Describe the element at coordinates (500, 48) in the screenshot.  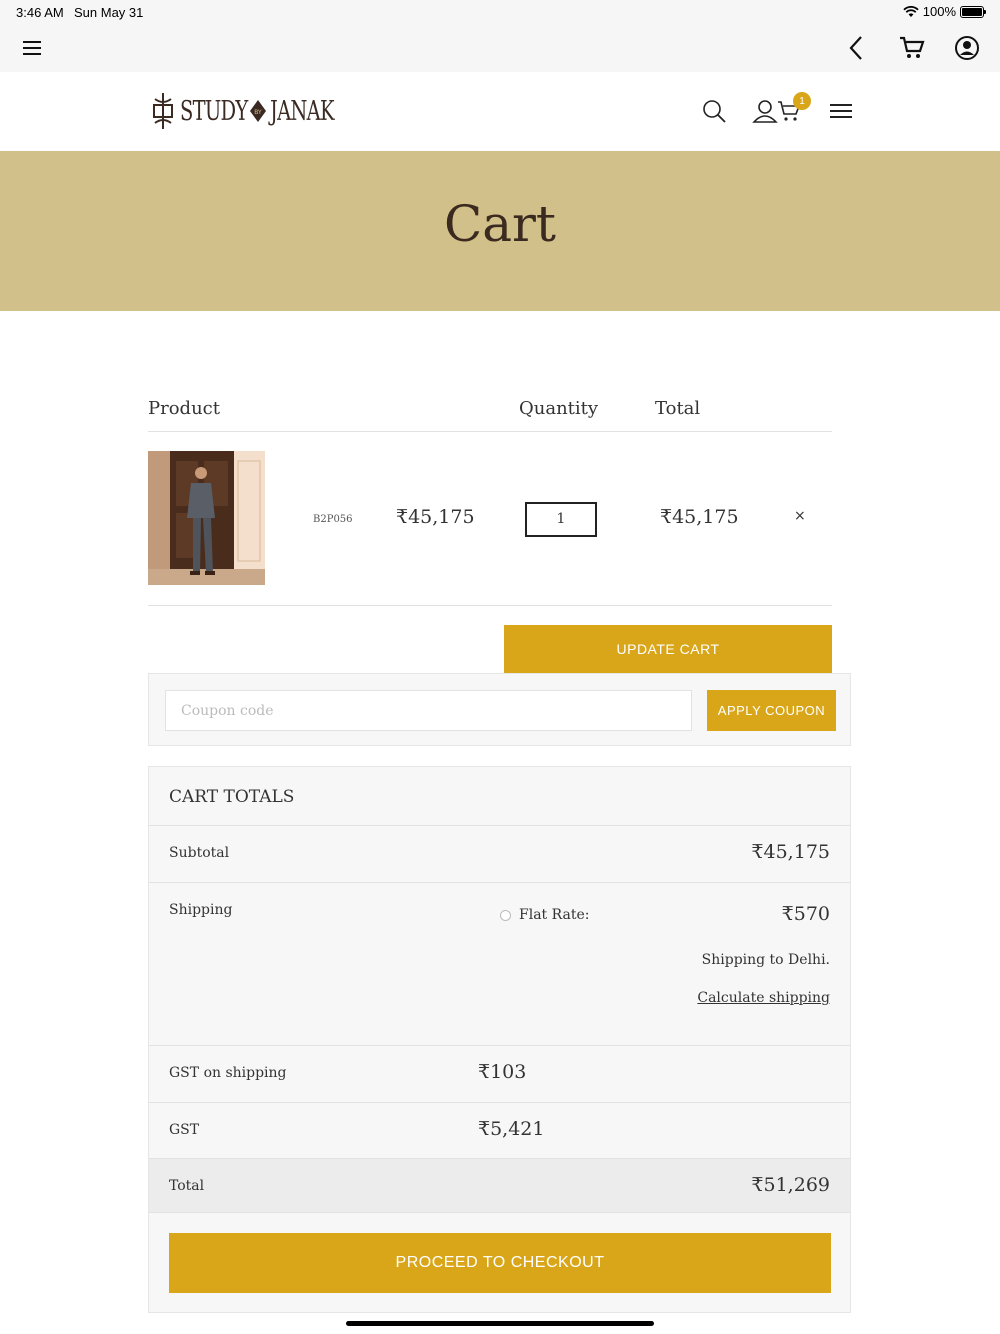
I see `browser-toolbar` at that location.